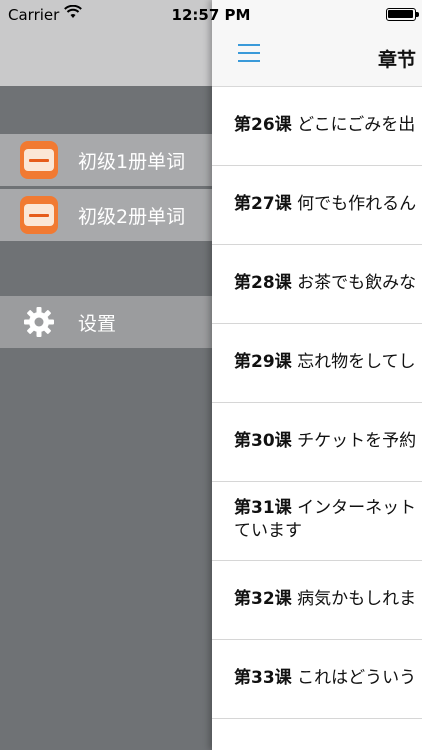 The height and width of the screenshot is (750, 422). I want to click on menu-item-label: 初级2册单词, so click(132, 216).